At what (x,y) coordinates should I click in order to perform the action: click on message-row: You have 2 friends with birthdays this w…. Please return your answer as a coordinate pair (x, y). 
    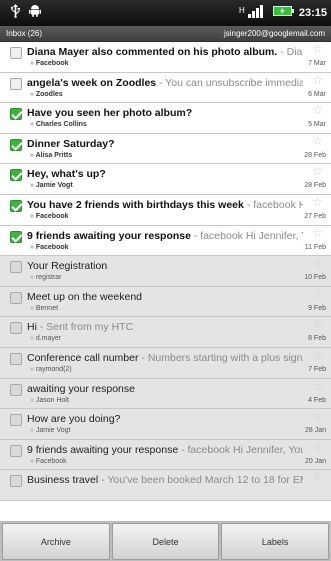
    Looking at the image, I should click on (165, 210).